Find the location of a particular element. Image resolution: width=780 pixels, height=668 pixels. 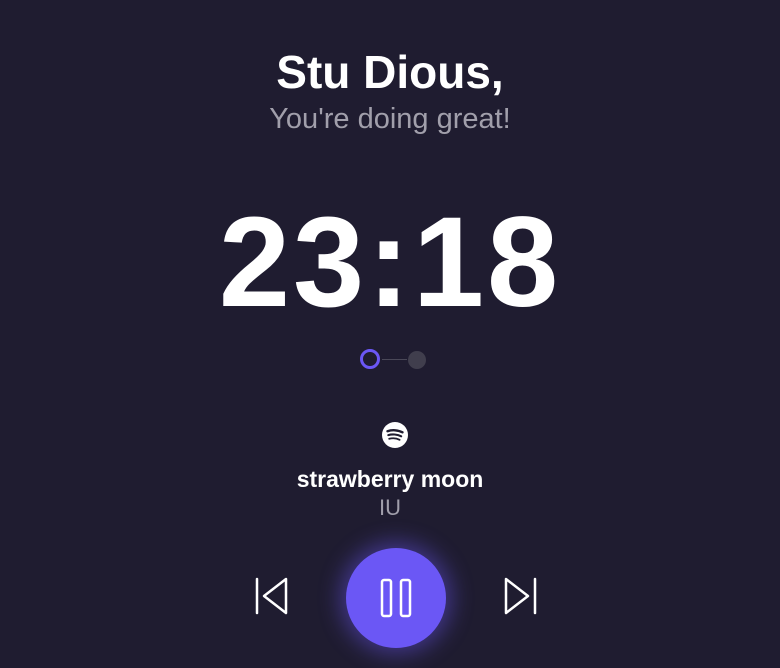

timer-display: 23:18 is located at coordinates (390, 262).